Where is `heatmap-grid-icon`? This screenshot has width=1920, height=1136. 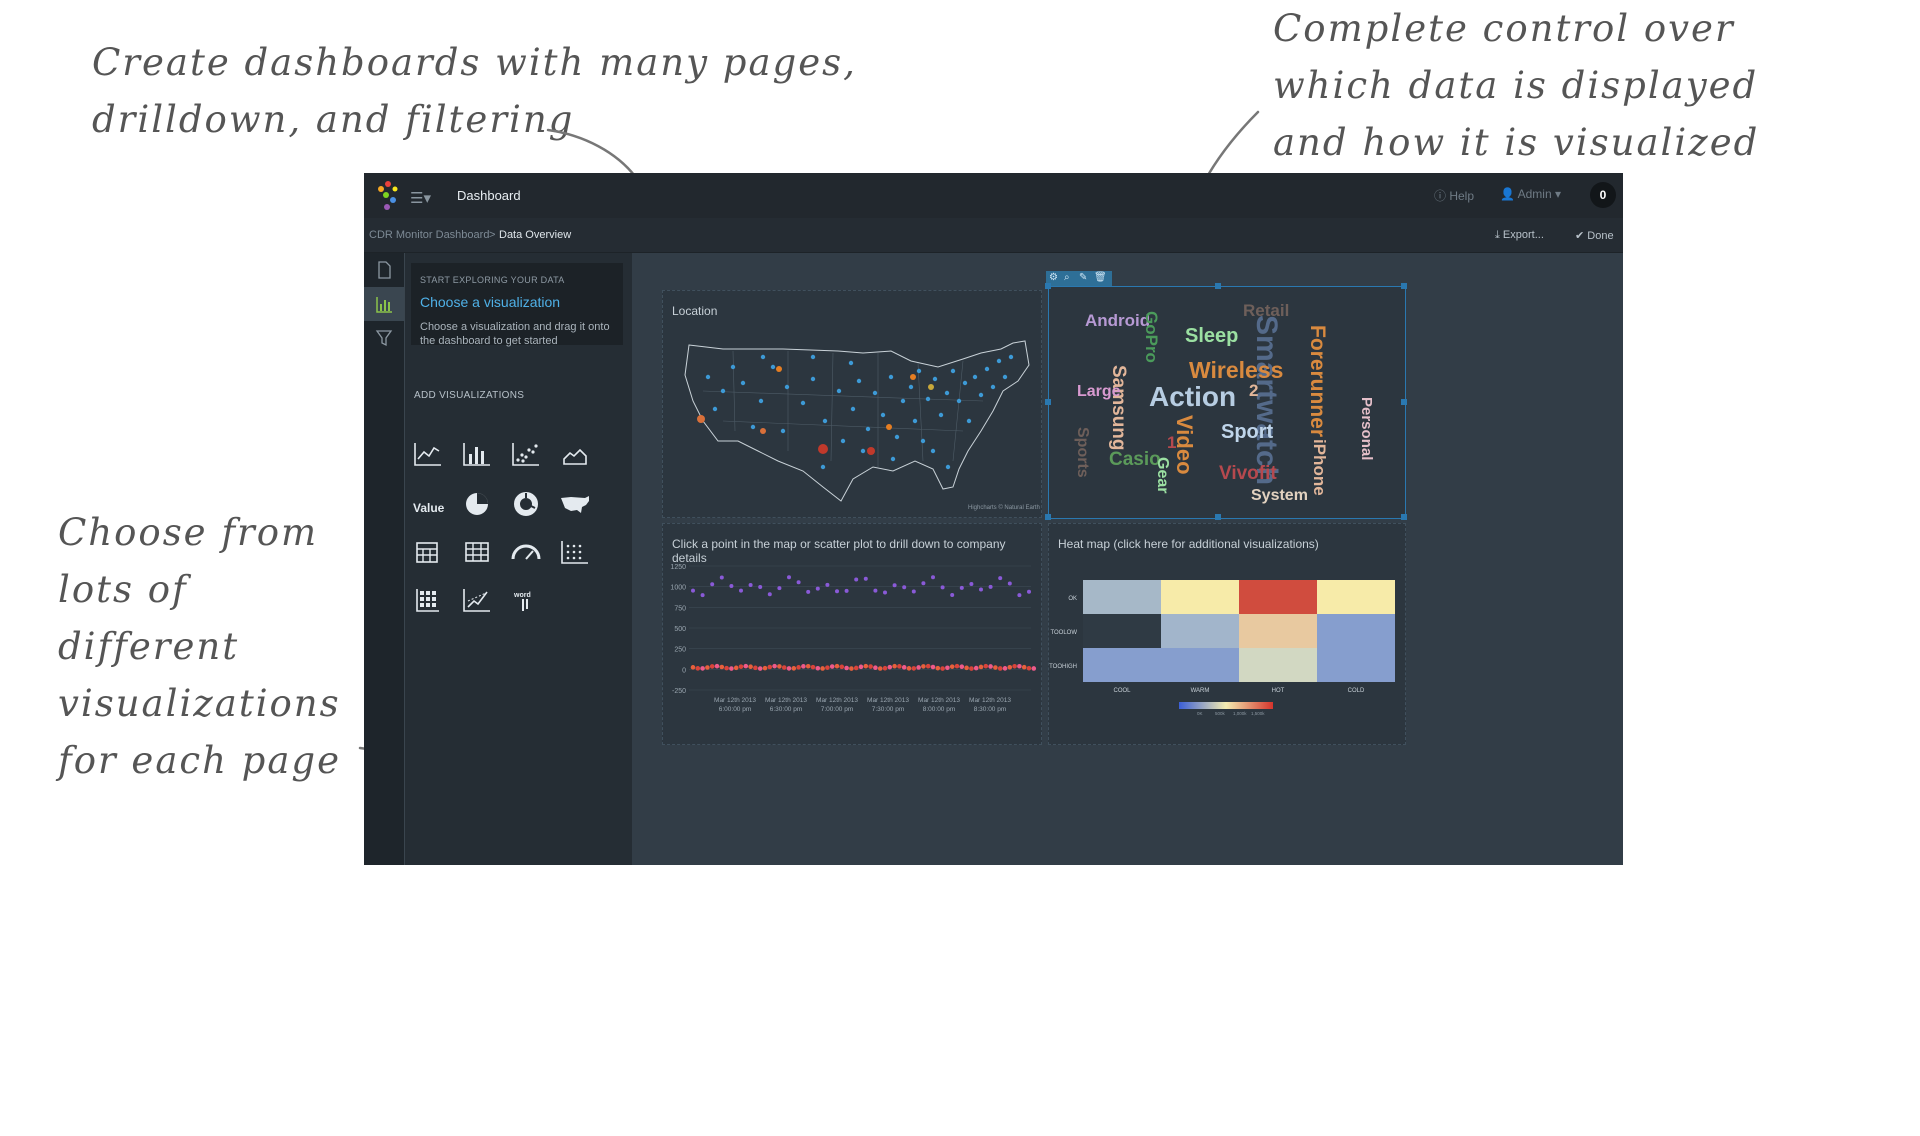
heatmap-grid-icon is located at coordinates (428, 600).